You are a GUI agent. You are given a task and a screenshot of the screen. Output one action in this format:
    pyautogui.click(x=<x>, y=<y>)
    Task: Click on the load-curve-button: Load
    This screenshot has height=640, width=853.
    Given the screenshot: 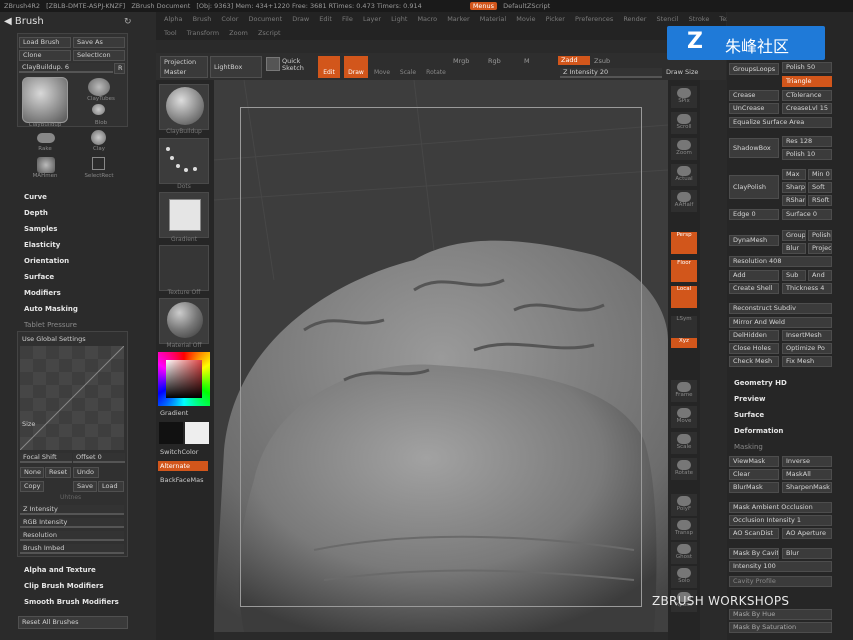 What is the action you would take?
    pyautogui.click(x=111, y=486)
    